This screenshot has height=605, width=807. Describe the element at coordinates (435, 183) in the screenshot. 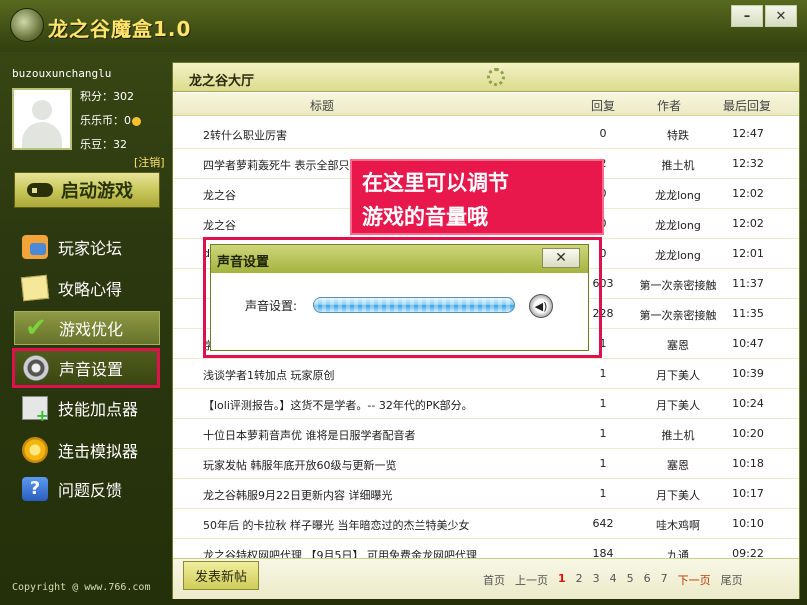

I see `callout-line-1: 在这里可以调节` at that location.